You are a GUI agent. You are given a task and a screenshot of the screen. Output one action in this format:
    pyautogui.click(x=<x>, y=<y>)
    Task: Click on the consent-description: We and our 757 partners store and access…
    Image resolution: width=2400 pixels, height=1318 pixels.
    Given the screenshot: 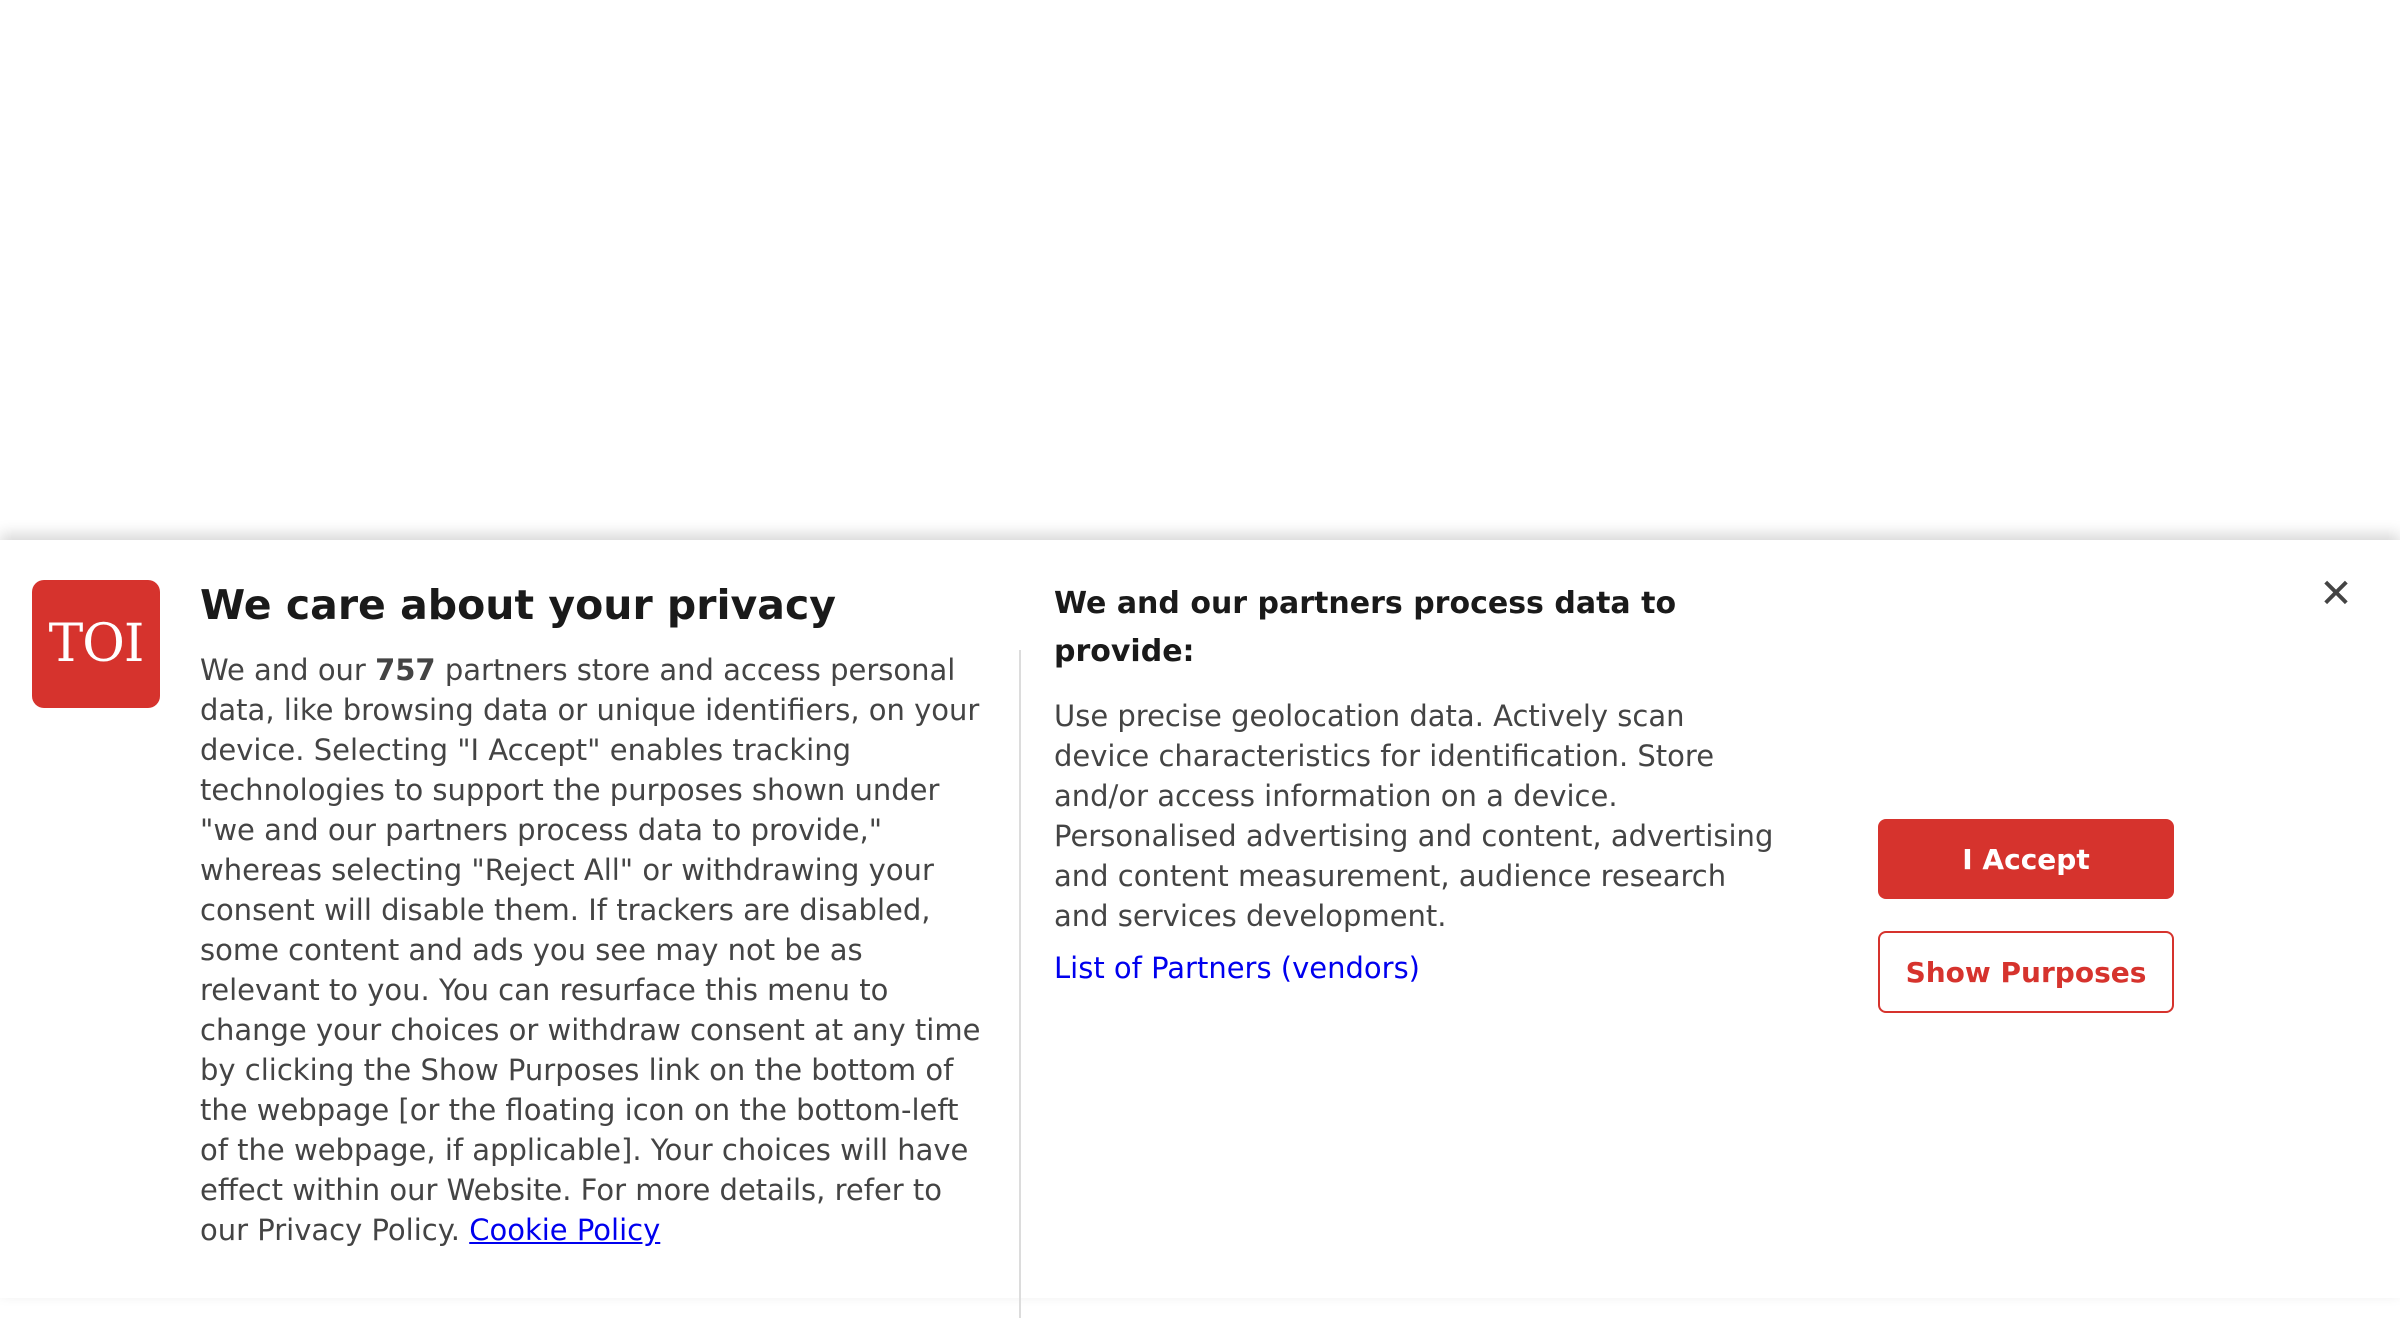 What is the action you would take?
    pyautogui.click(x=595, y=950)
    